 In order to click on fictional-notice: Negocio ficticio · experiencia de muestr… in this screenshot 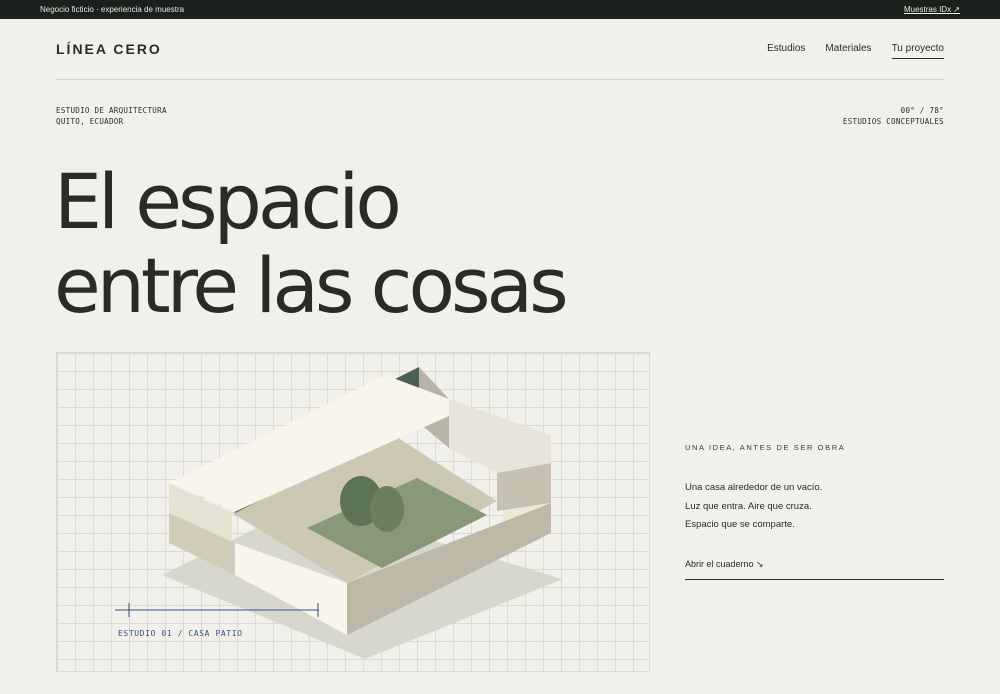, I will do `click(112, 9)`.